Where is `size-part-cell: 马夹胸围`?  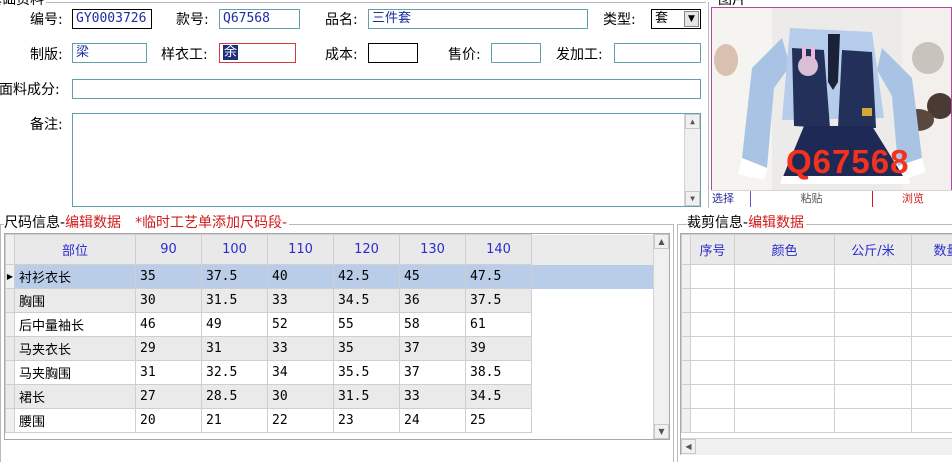
size-part-cell: 马夹胸围 is located at coordinates (75, 372).